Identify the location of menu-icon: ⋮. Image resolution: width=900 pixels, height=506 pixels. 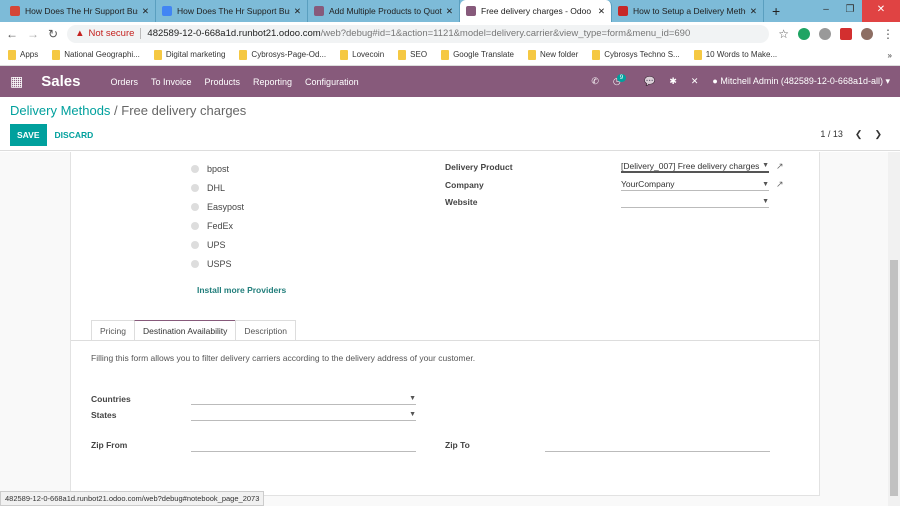
(888, 34).